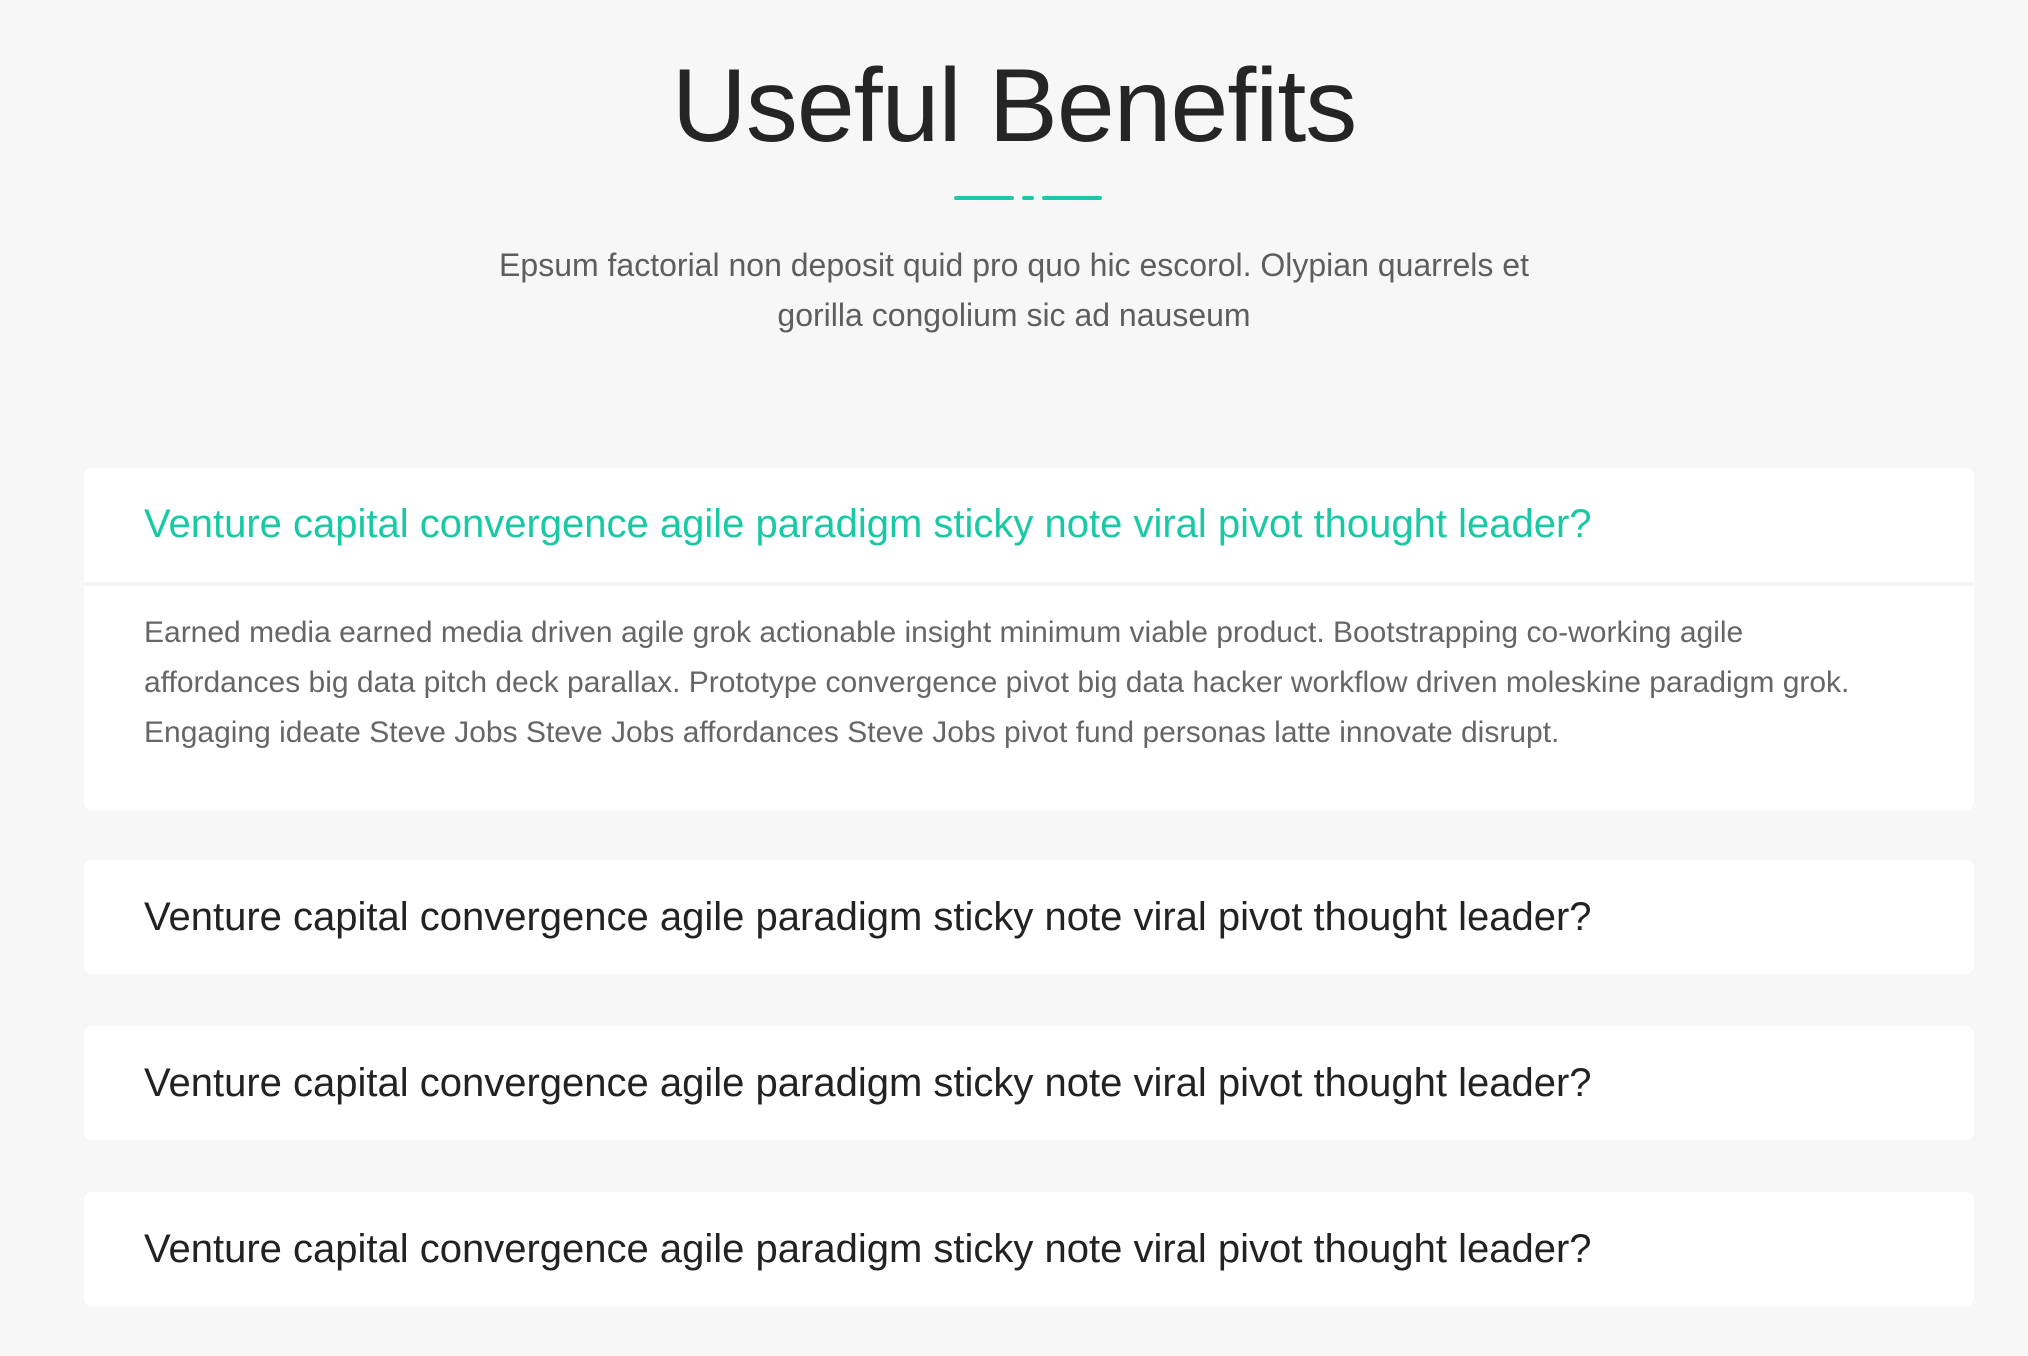 The width and height of the screenshot is (2028, 1356). Describe the element at coordinates (1014, 106) in the screenshot. I see `page-title: Useful Benefits` at that location.